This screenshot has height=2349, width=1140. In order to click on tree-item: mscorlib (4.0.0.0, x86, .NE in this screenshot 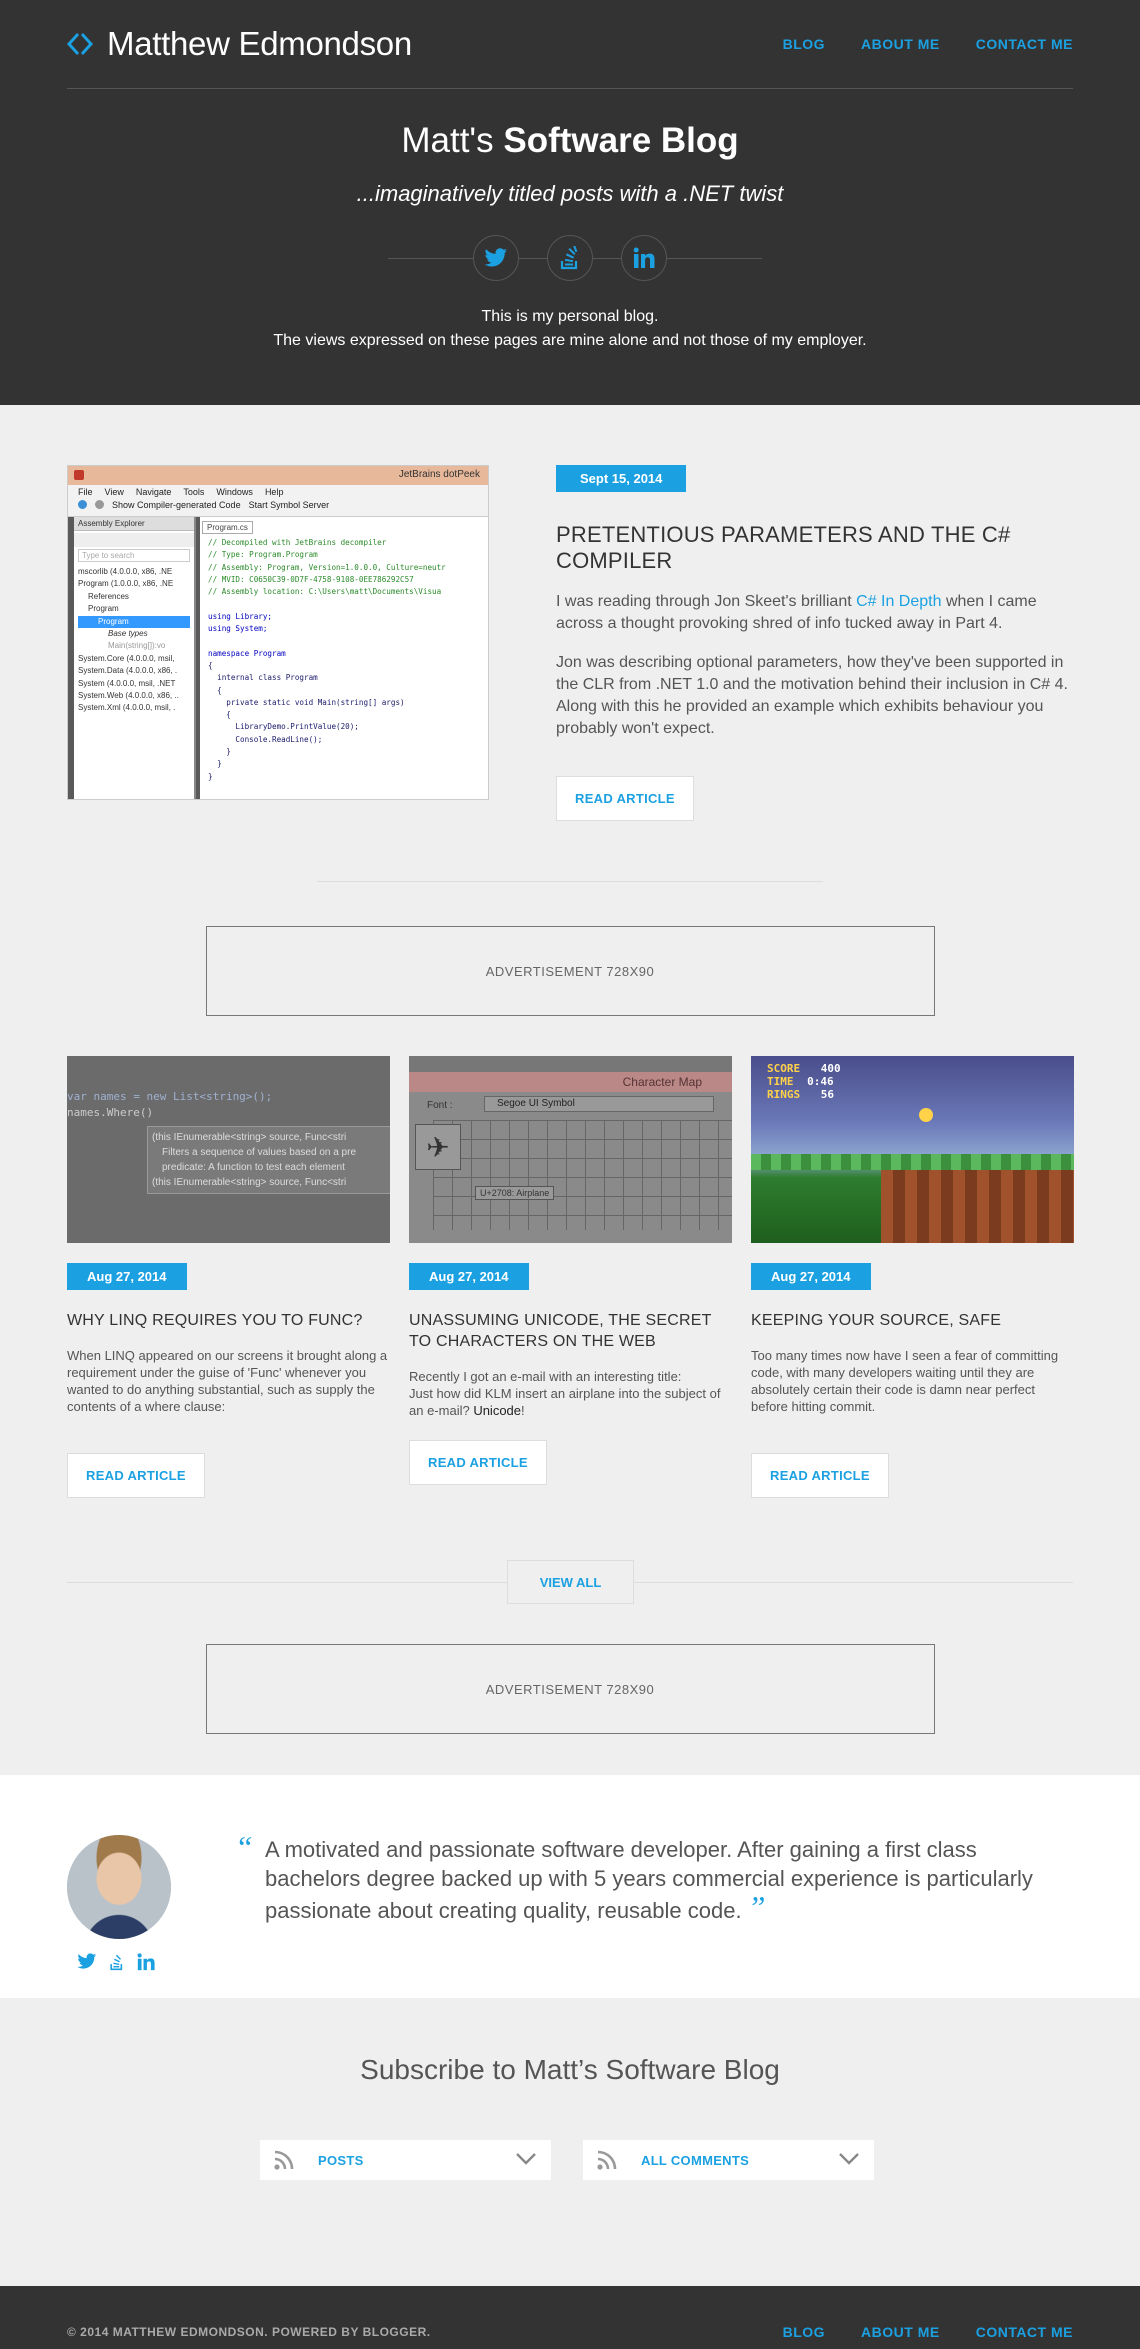, I will do `click(125, 571)`.